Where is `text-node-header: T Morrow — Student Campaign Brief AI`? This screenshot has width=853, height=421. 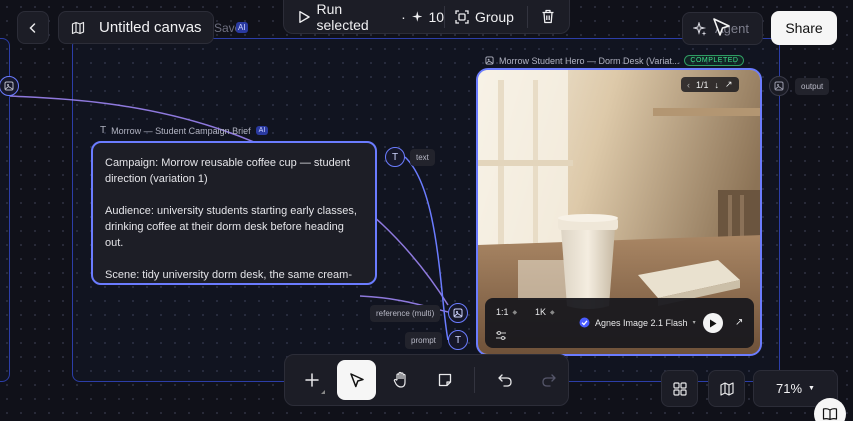
text-node-header: T Morrow — Student Campaign Brief AI is located at coordinates (184, 130).